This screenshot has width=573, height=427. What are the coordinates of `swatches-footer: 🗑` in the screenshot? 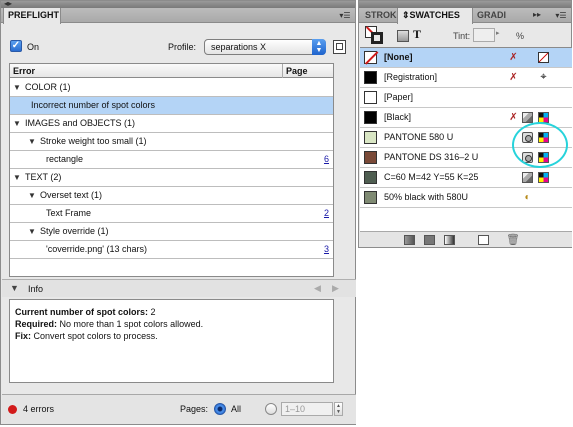 It's located at (466, 239).